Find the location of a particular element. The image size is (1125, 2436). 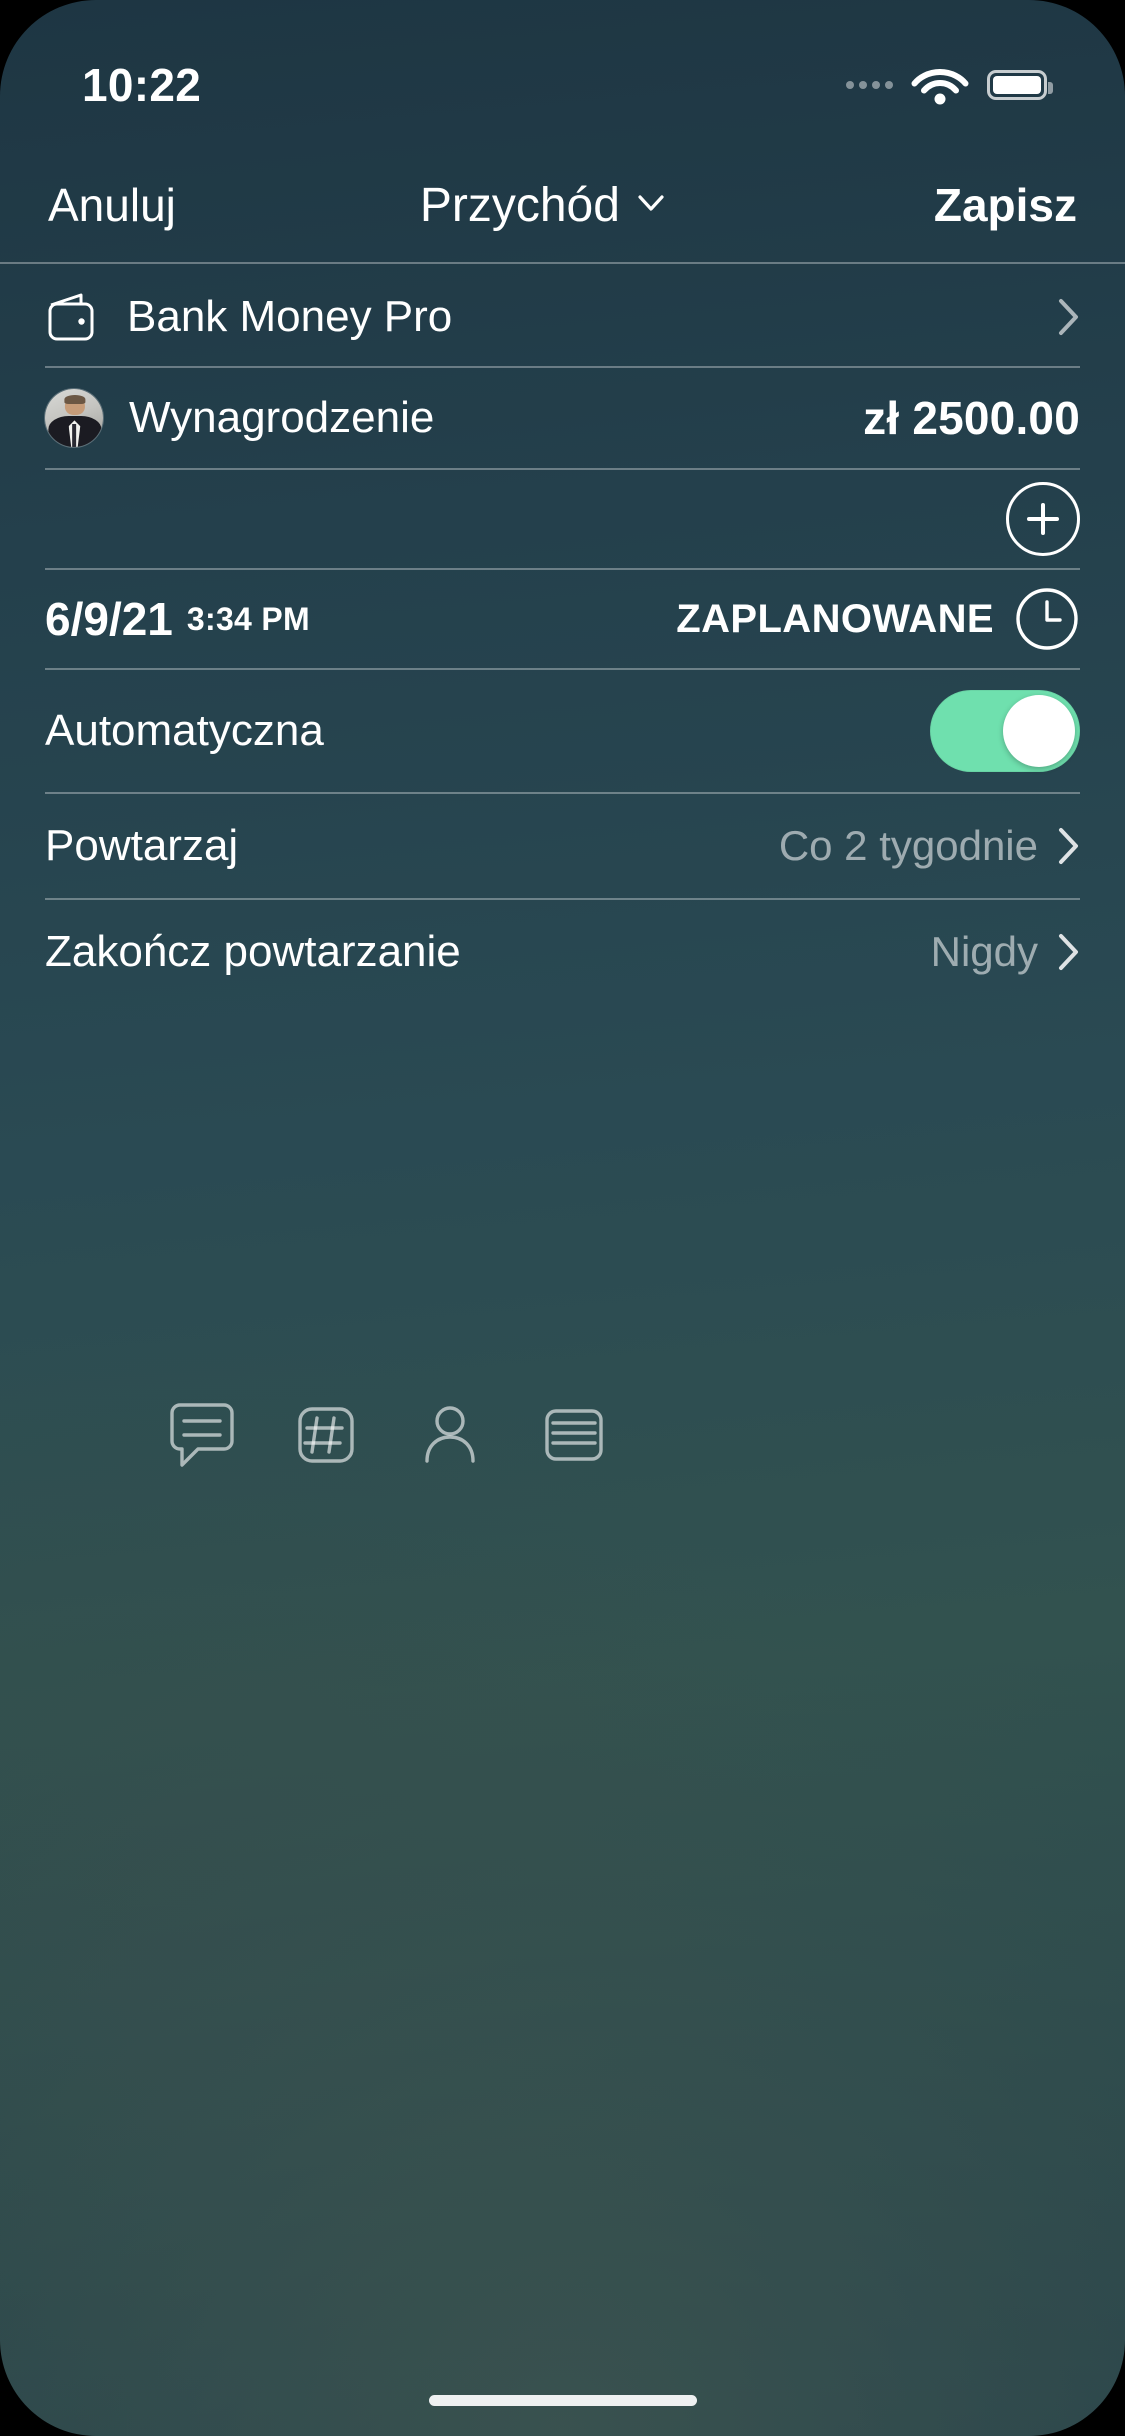

navigation-bar: Anuluj Przychód Zapisz is located at coordinates (562, 205).